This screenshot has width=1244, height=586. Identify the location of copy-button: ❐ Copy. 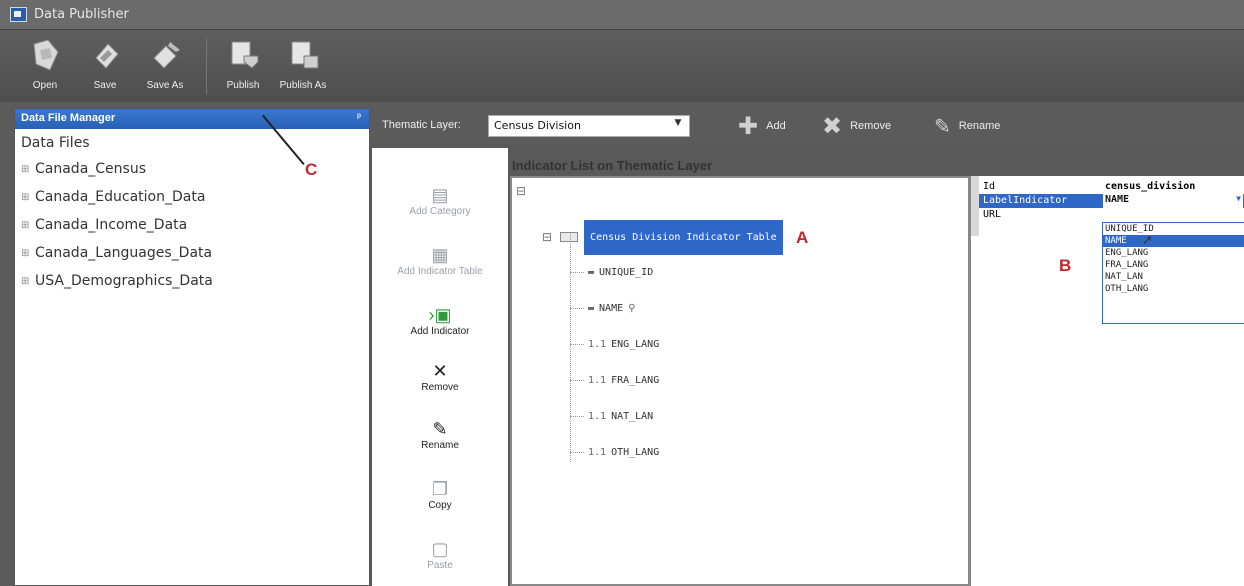
(440, 494).